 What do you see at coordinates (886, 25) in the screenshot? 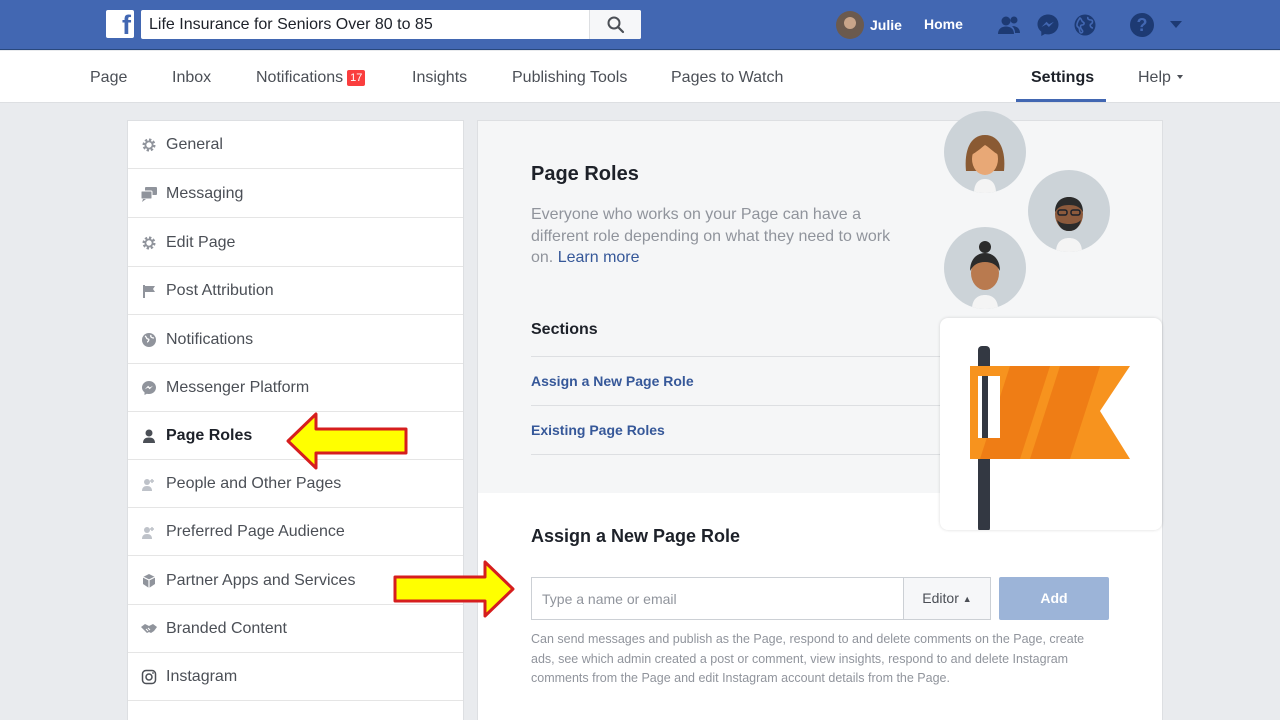
I see `user-name: Julie` at bounding box center [886, 25].